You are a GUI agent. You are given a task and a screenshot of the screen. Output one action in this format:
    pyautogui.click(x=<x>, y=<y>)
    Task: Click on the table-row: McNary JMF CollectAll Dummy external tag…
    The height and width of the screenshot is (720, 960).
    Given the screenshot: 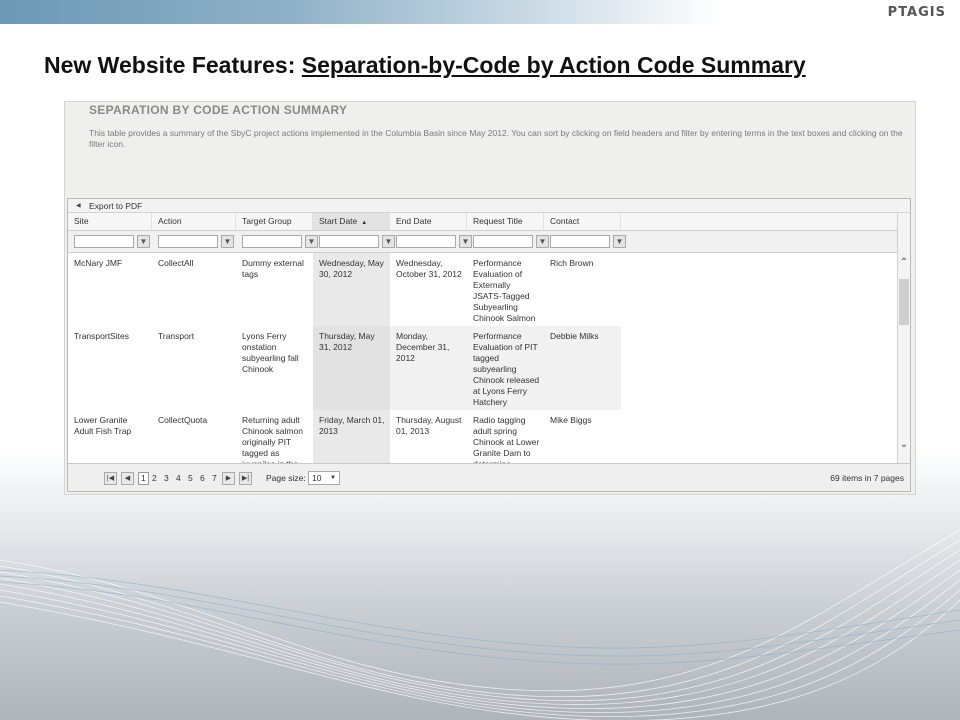 What is the action you would take?
    pyautogui.click(x=483, y=289)
    